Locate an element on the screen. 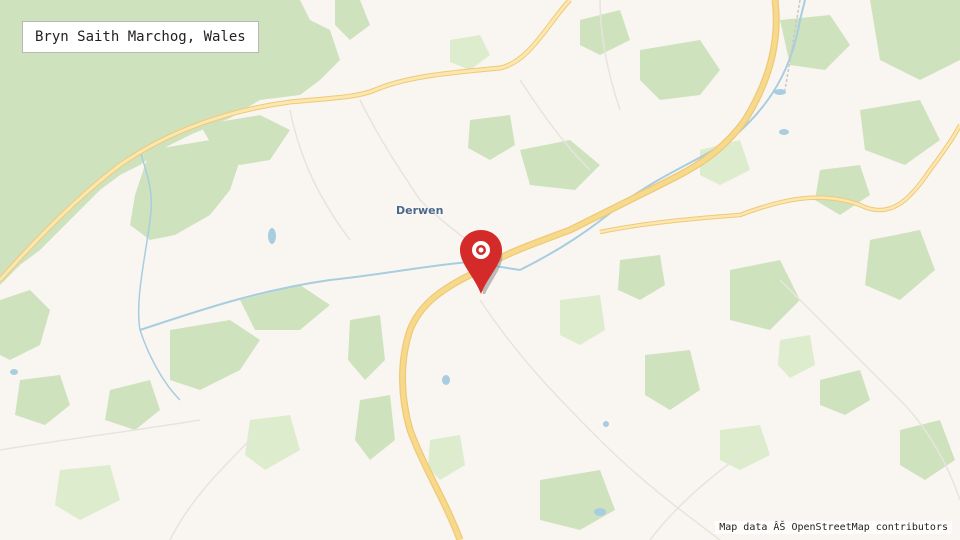  marker-pin is located at coordinates (481, 262).